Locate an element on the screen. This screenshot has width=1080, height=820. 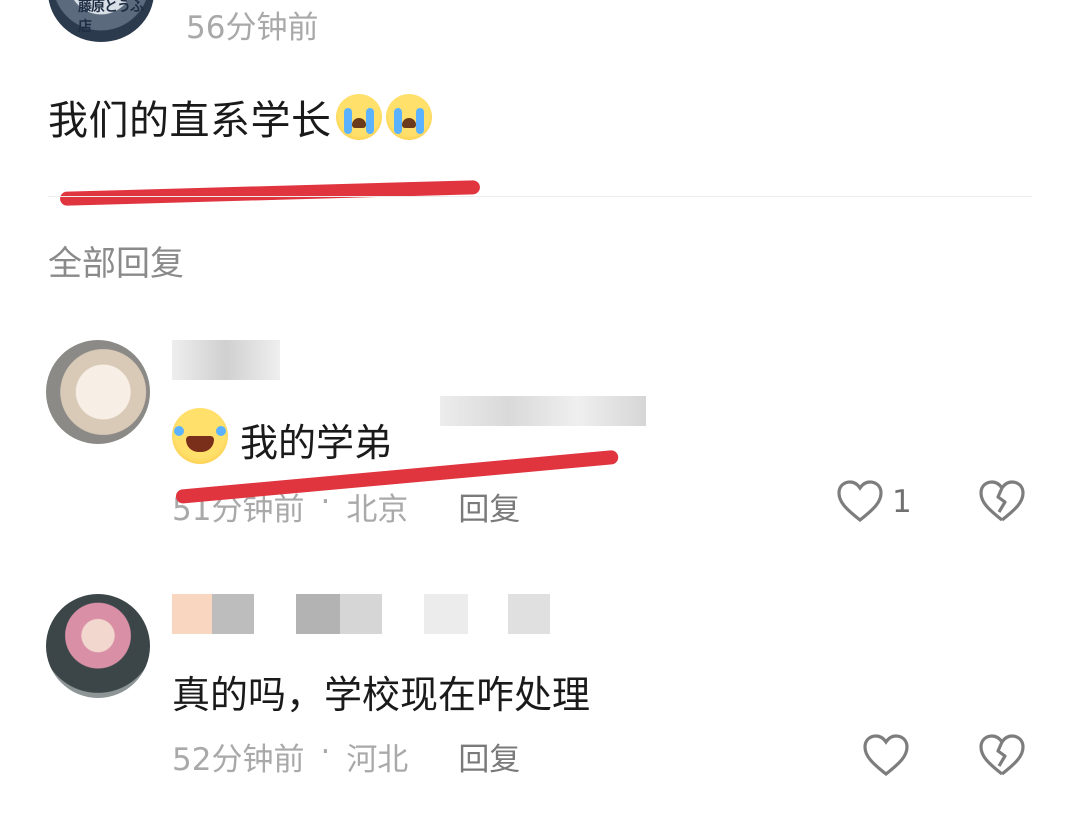
reply-avatar-girl is located at coordinates (98, 646).